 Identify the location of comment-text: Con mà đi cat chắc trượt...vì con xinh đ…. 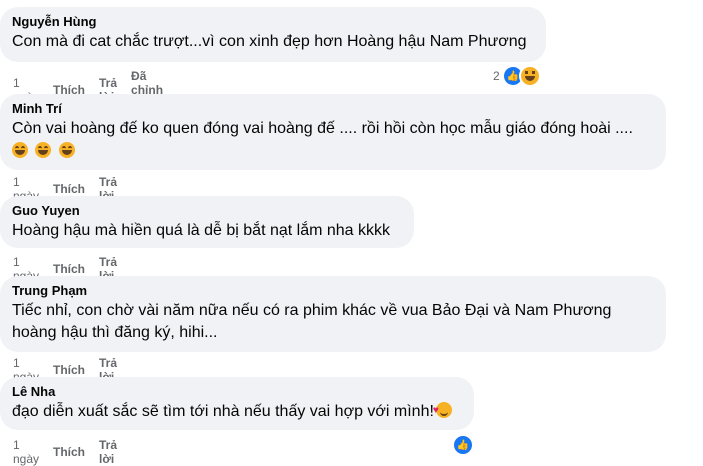
(269, 41).